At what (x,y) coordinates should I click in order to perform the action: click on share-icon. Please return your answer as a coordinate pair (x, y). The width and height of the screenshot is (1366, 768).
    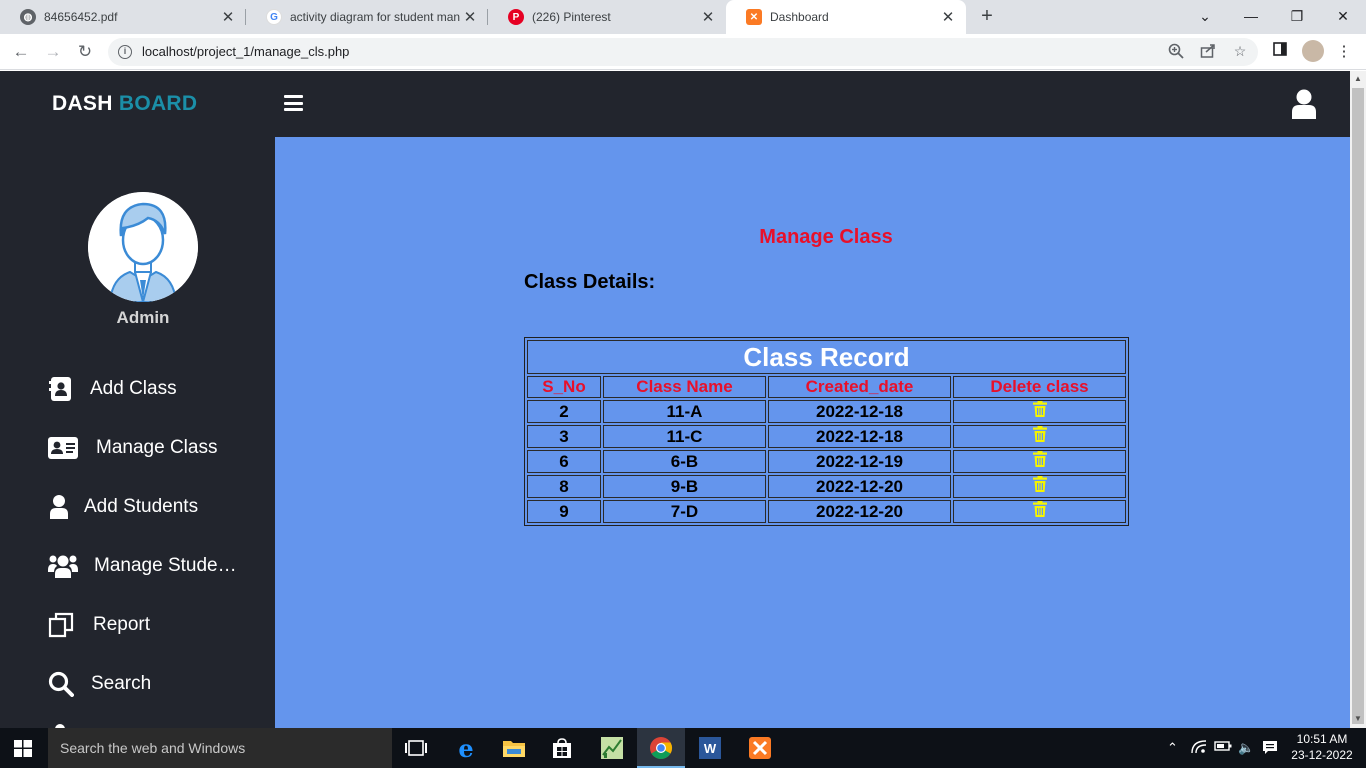
    Looking at the image, I should click on (1208, 52).